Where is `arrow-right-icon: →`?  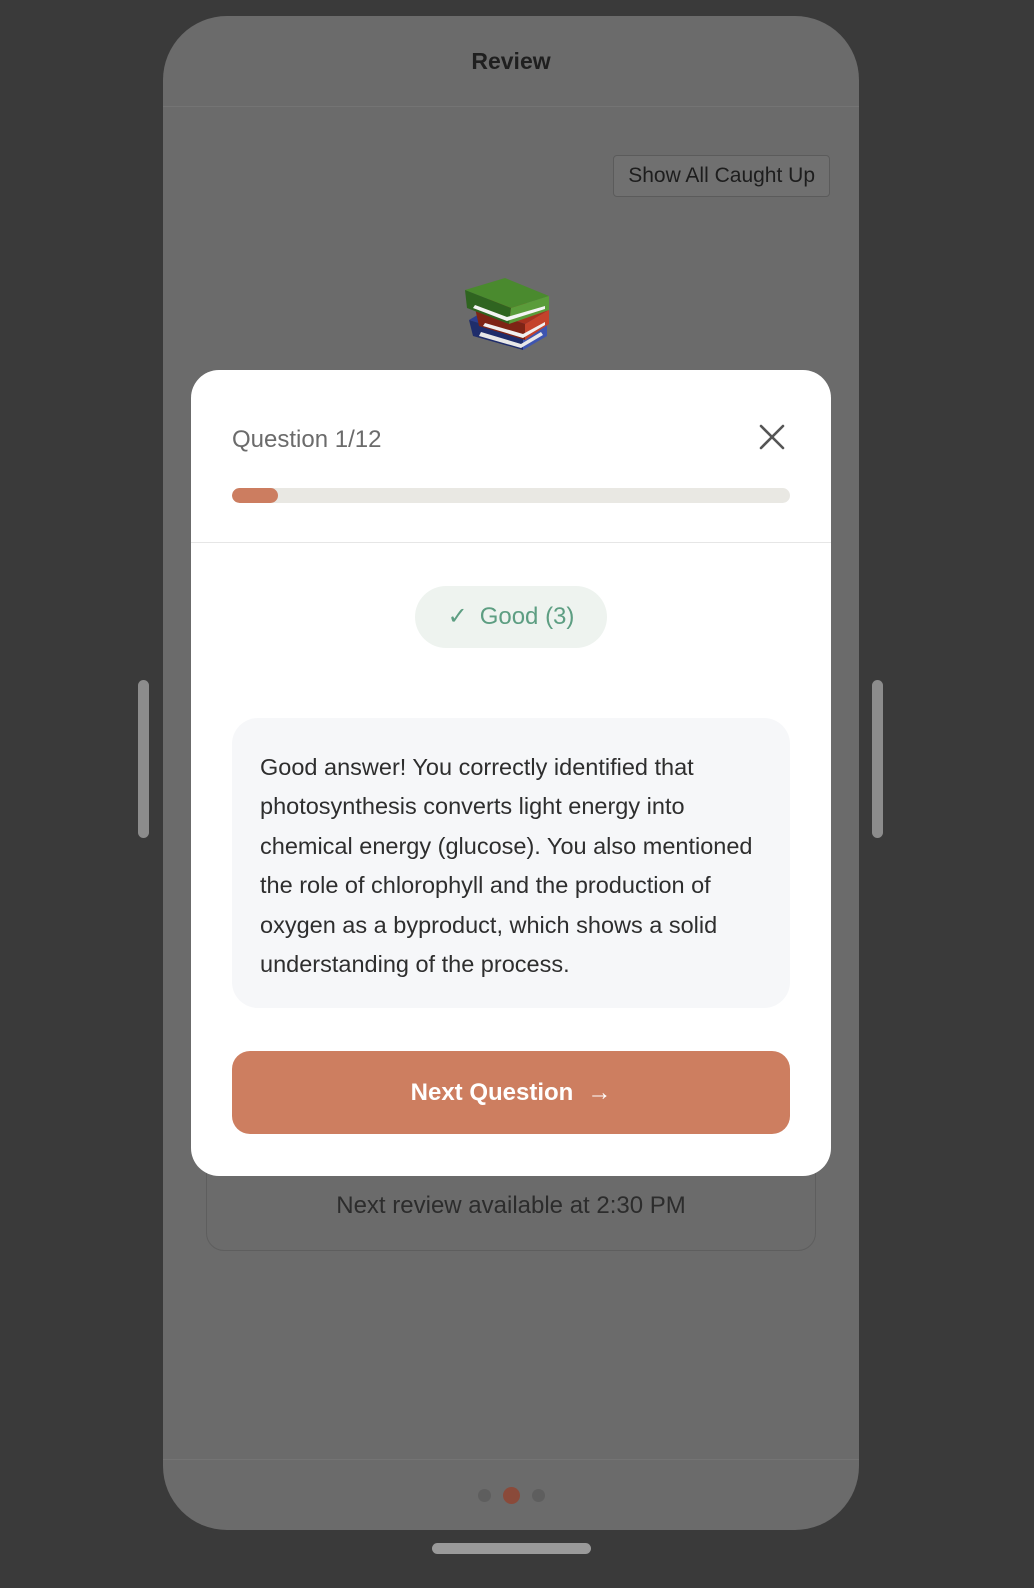
arrow-right-icon: → is located at coordinates (599, 1092).